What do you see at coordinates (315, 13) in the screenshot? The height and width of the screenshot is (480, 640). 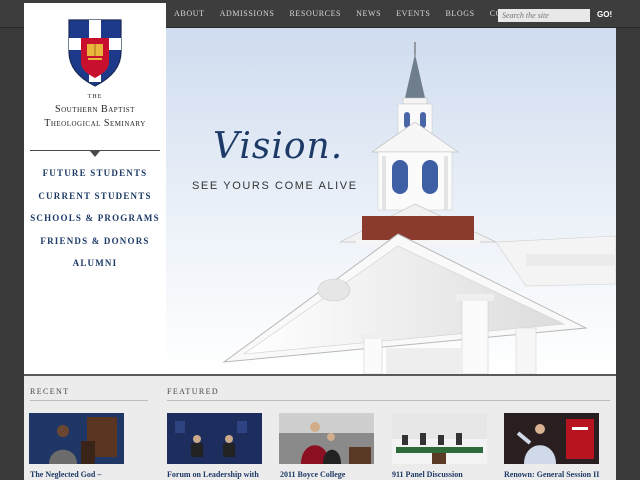 I see `nav-resources: RESOURCES` at bounding box center [315, 13].